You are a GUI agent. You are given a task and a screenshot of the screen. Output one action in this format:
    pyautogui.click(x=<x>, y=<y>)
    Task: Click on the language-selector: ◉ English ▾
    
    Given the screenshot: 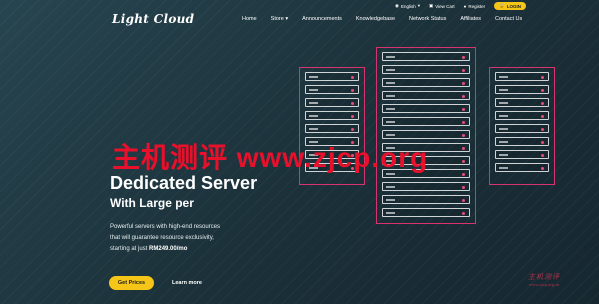 What is the action you would take?
    pyautogui.click(x=407, y=6)
    